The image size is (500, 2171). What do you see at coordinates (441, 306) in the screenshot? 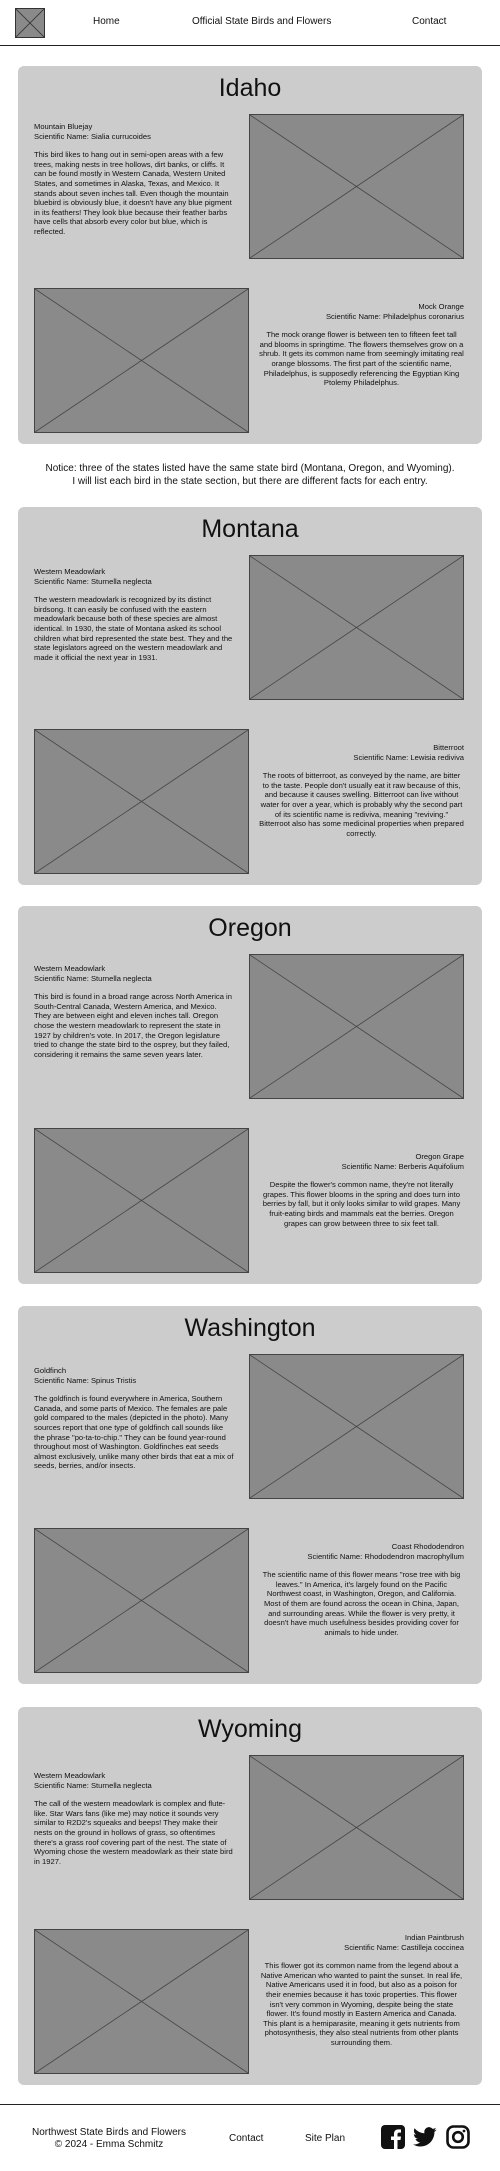
I see `flower-common-name: Mock Orange` at bounding box center [441, 306].